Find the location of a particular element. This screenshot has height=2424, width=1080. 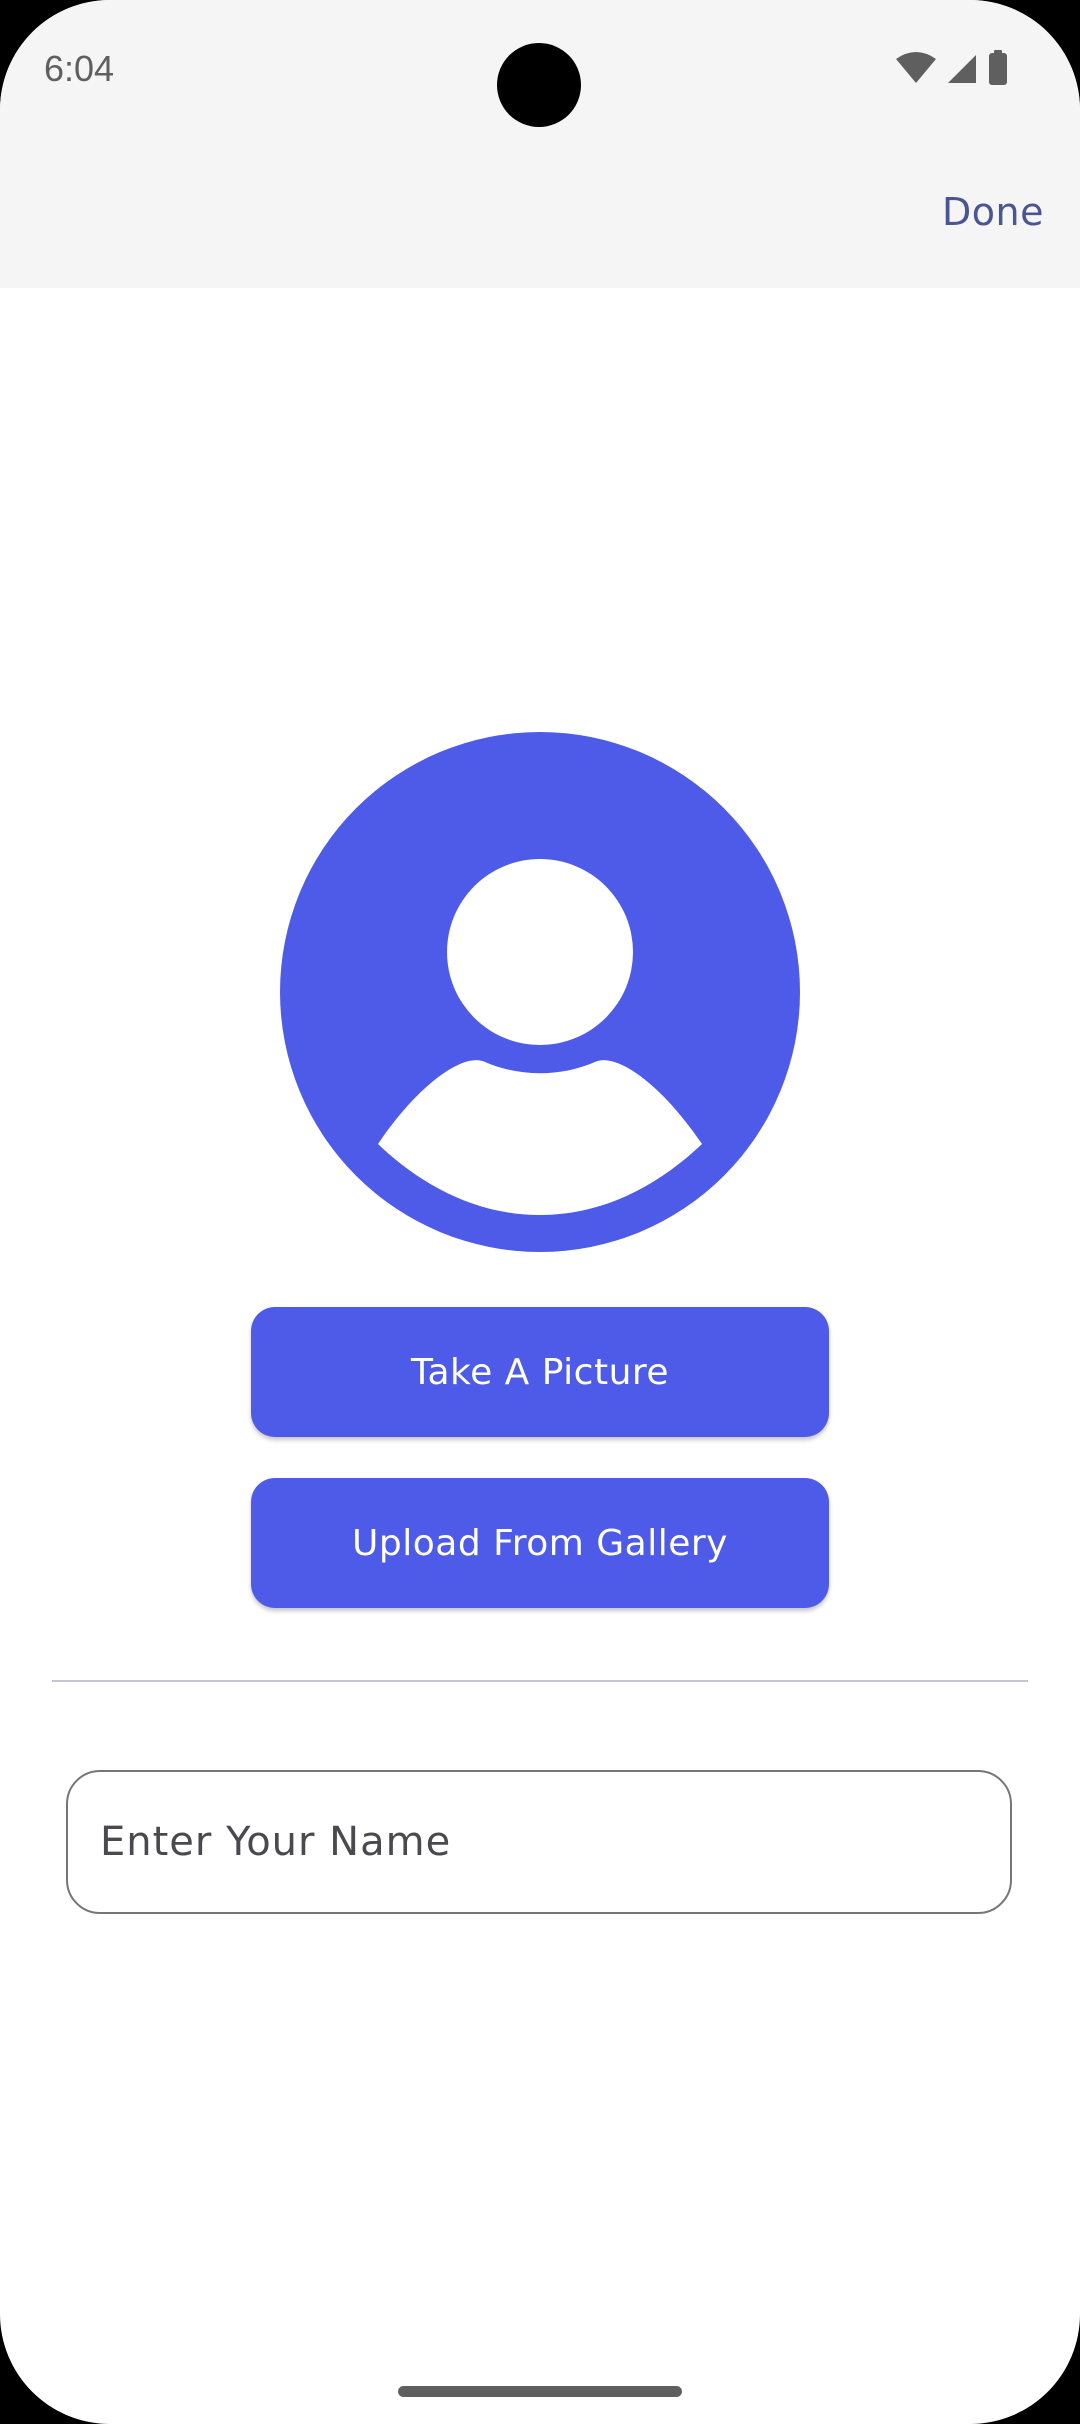

take-picture-label: Take A Picture is located at coordinates (540, 1372).